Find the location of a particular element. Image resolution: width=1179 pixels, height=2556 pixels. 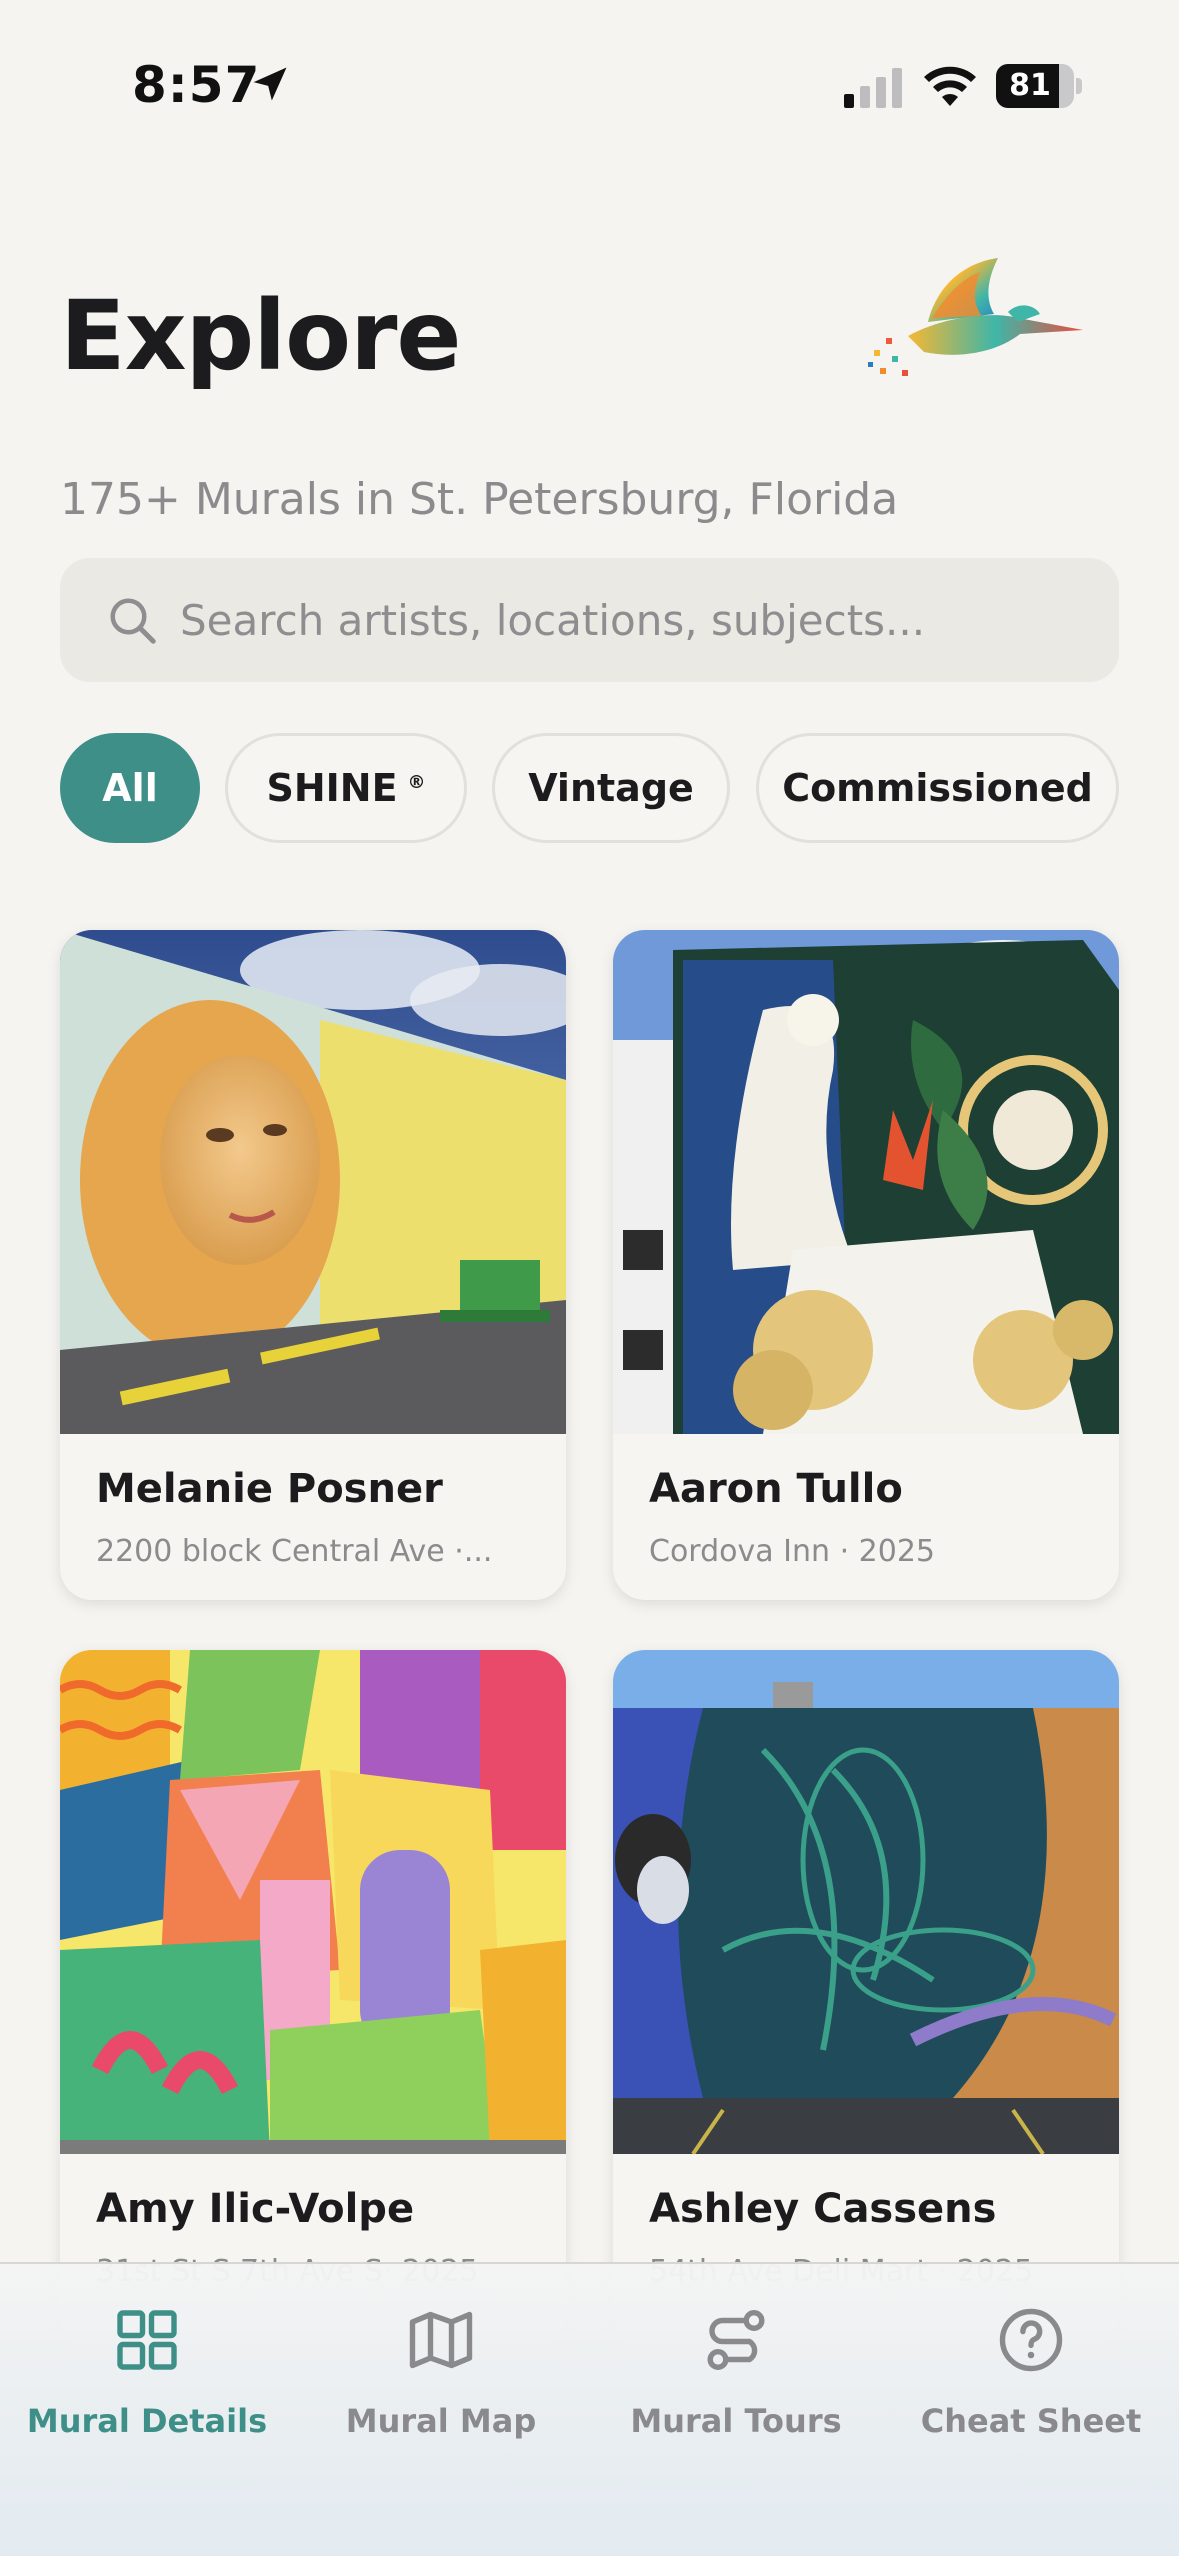

grid-icon is located at coordinates (147, 2340).